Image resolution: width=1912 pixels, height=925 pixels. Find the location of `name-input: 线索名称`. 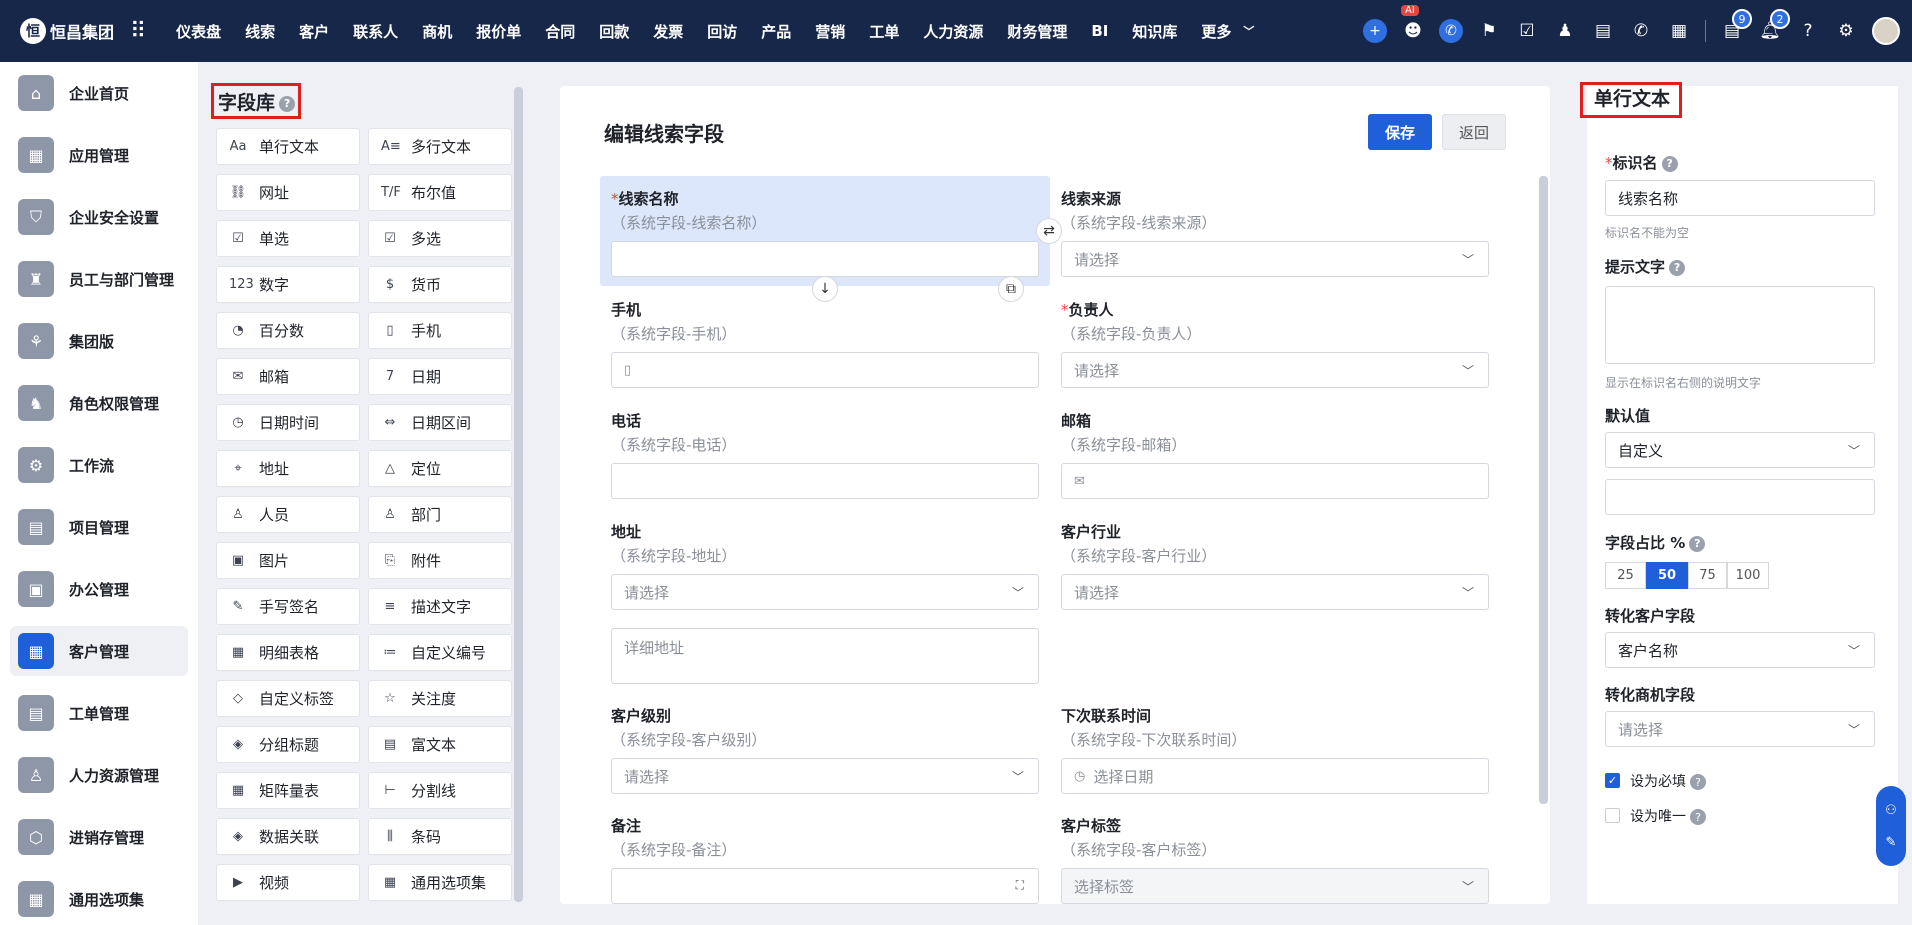

name-input: 线索名称 is located at coordinates (1740, 198).